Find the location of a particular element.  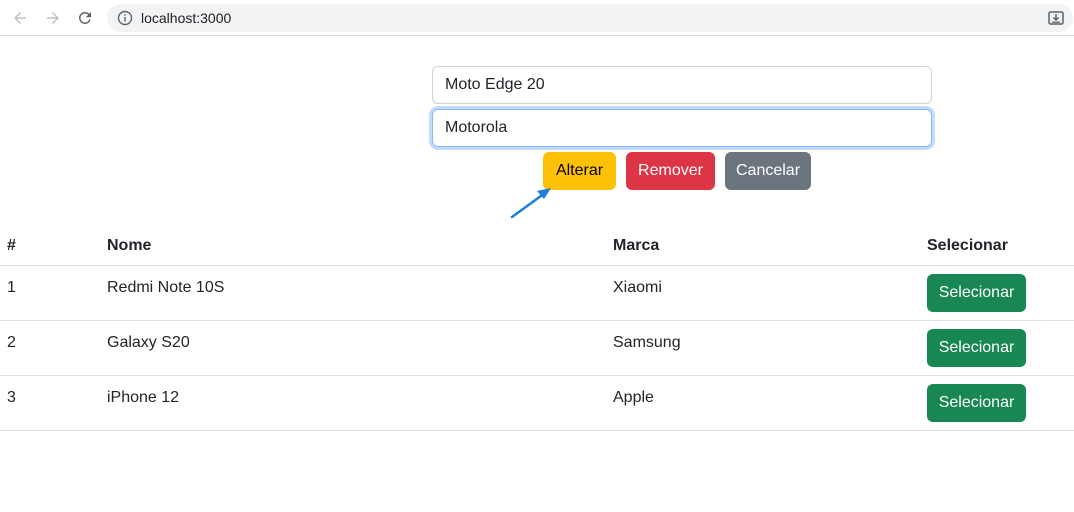

name-input is located at coordinates (682, 85).